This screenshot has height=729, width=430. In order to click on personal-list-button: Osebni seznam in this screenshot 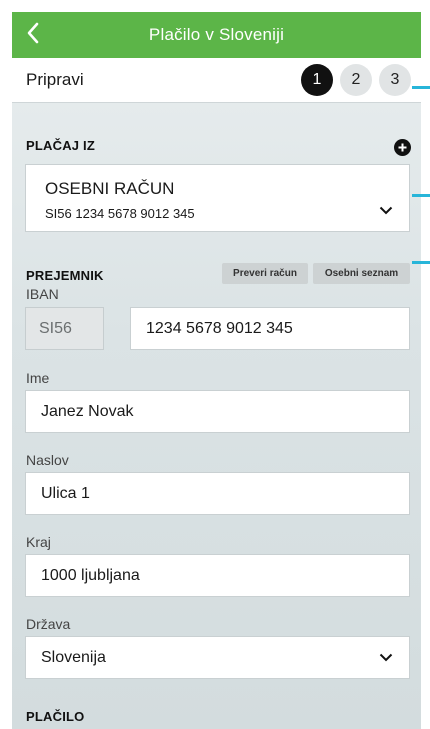, I will do `click(361, 273)`.